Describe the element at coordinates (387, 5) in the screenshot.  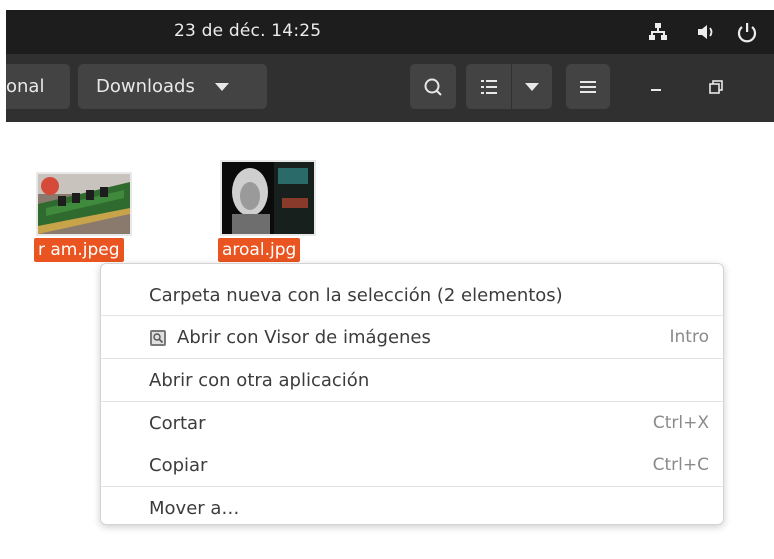
I see `window-top-edge` at that location.